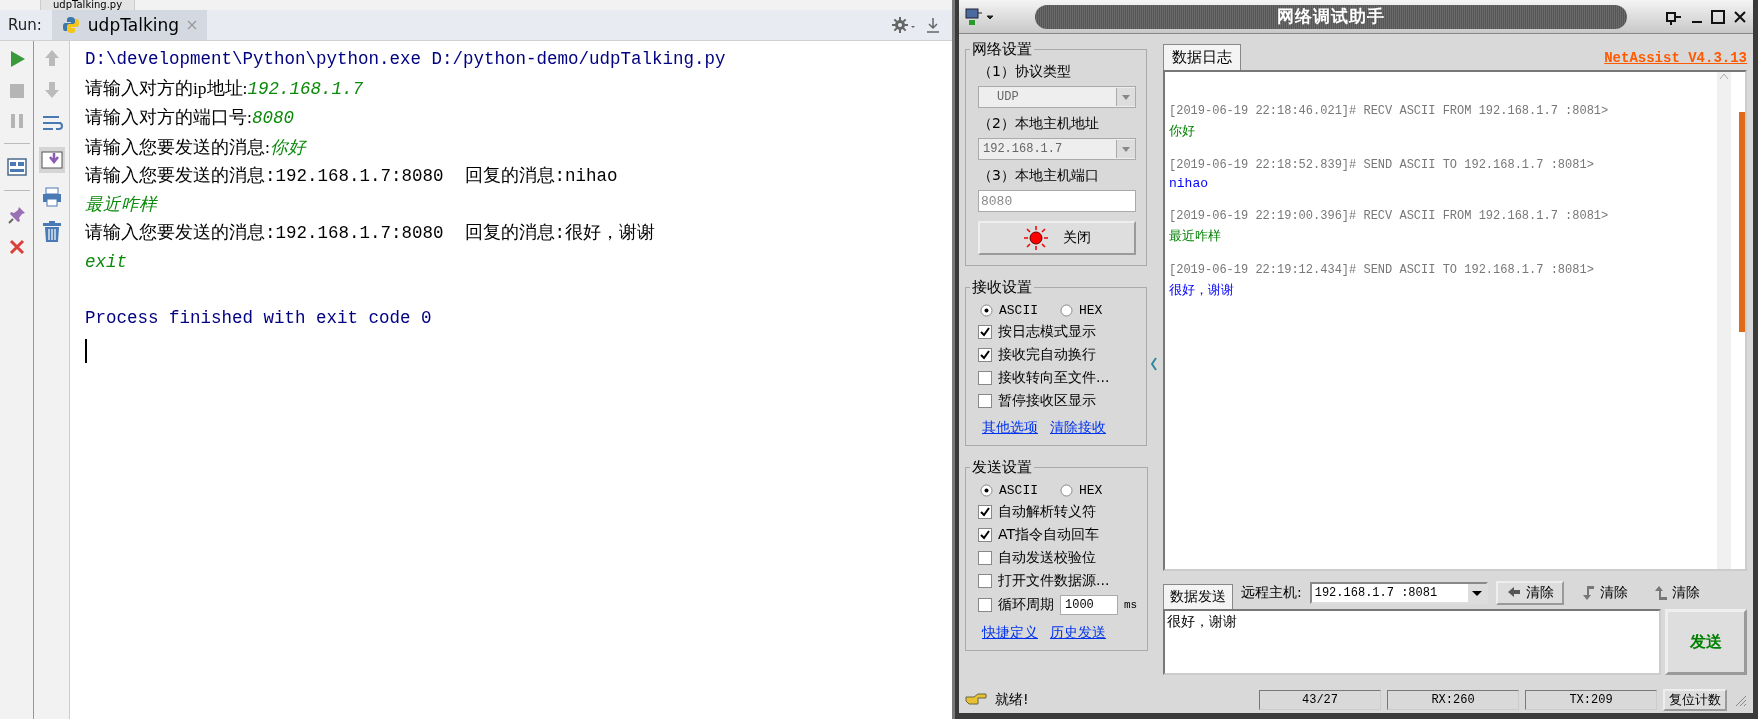 Image resolution: width=1758 pixels, height=719 pixels. I want to click on checkbox-label: 自动发送校验位, so click(1047, 558).